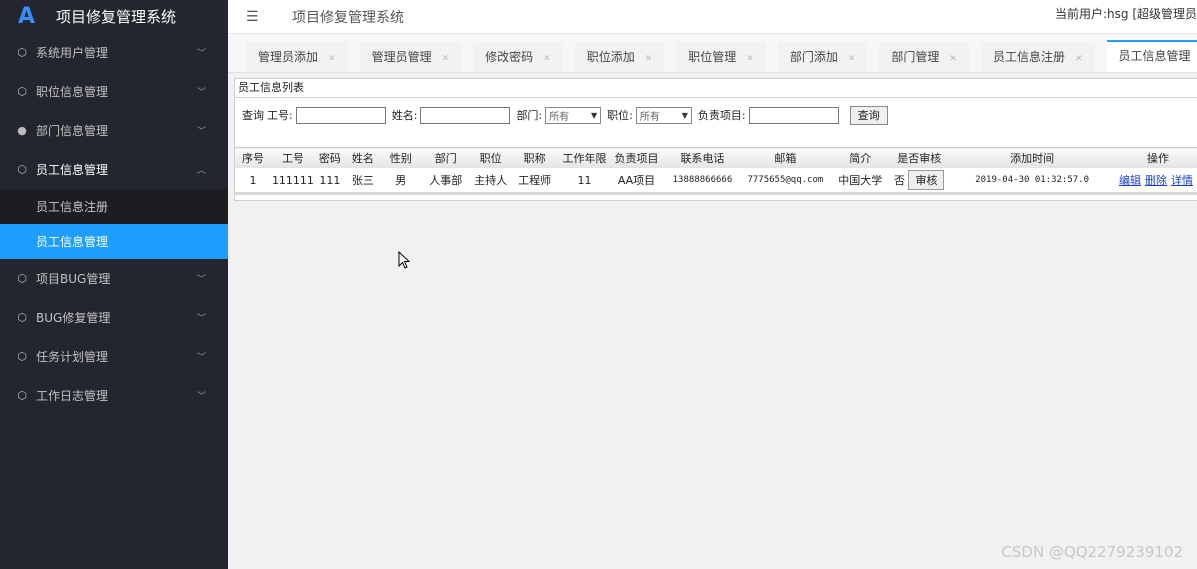 Image resolution: width=1197 pixels, height=569 pixels. Describe the element at coordinates (114, 91) in the screenshot. I see `sidebar-item-positions: ⬡ 职位信息管理 ﹀` at that location.